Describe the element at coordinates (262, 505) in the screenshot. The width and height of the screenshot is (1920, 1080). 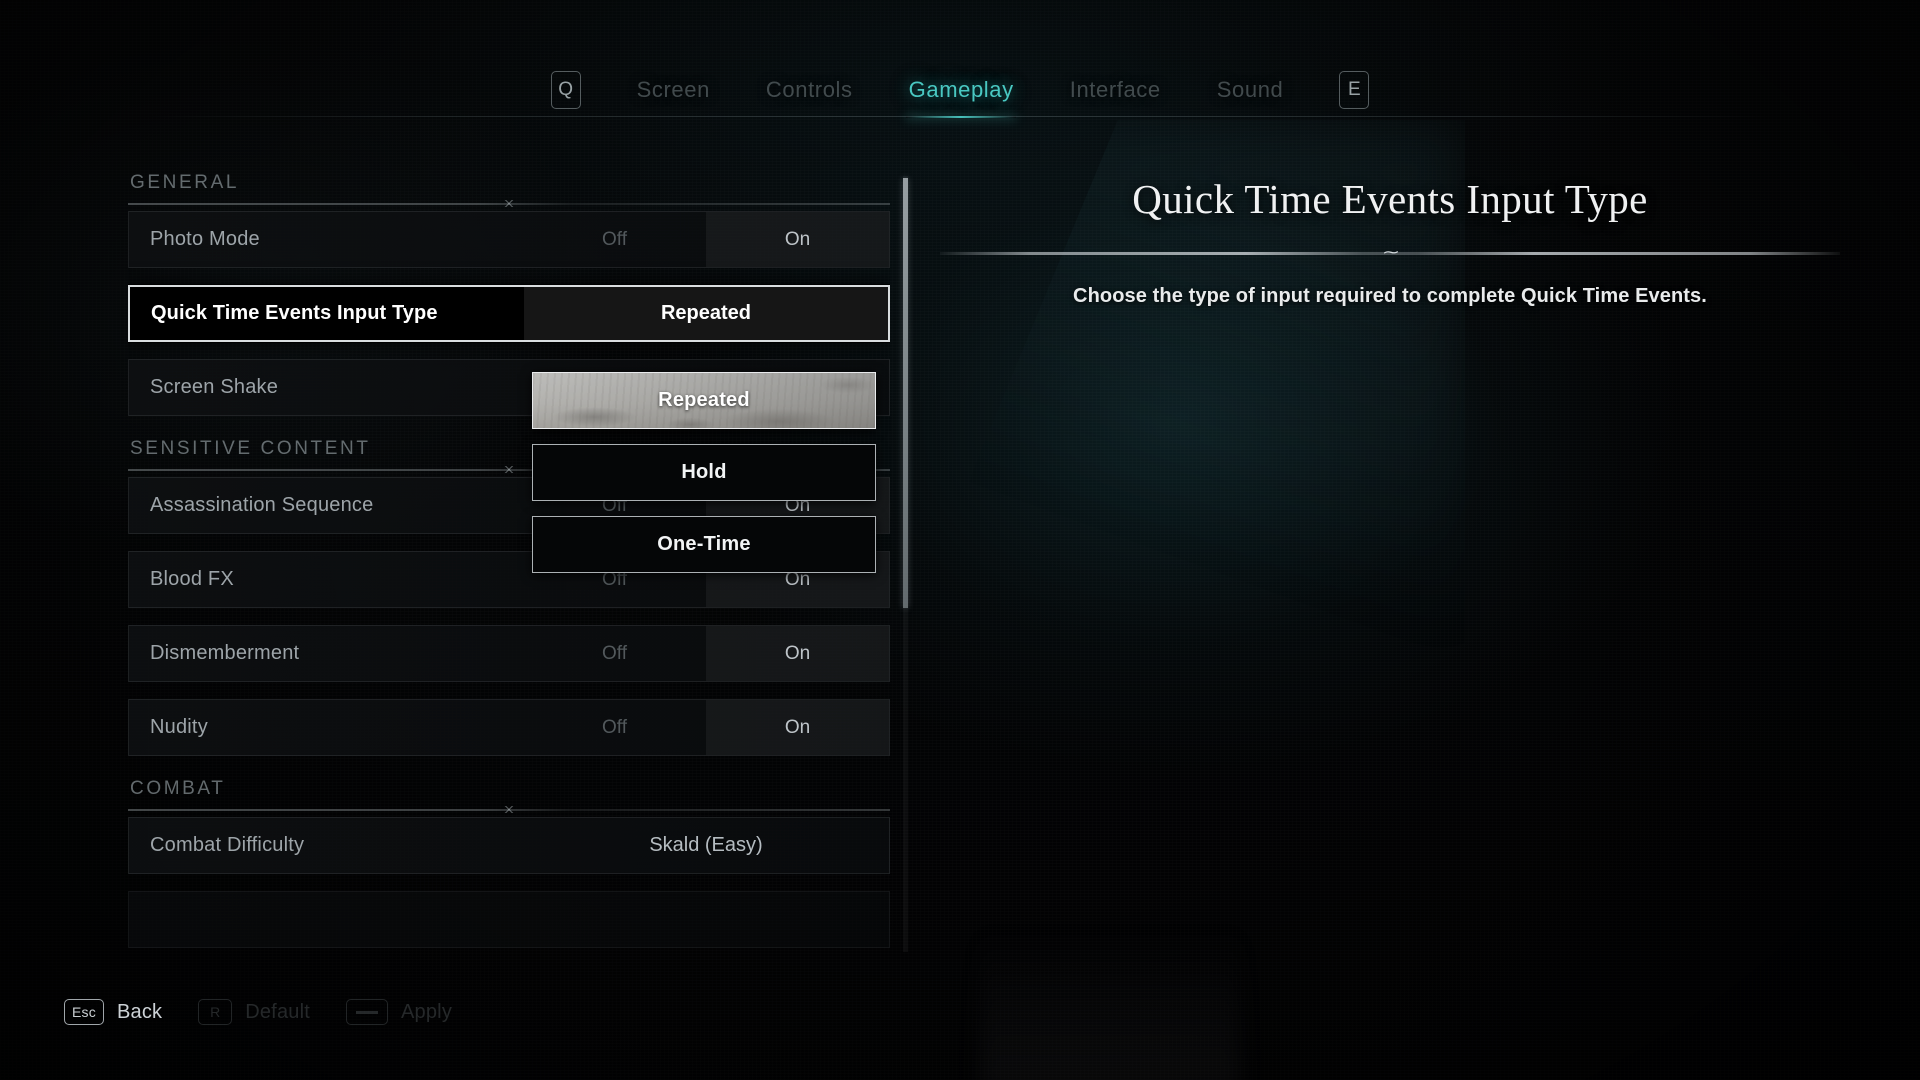
I see `setting-label: Assassination Sequence` at that location.